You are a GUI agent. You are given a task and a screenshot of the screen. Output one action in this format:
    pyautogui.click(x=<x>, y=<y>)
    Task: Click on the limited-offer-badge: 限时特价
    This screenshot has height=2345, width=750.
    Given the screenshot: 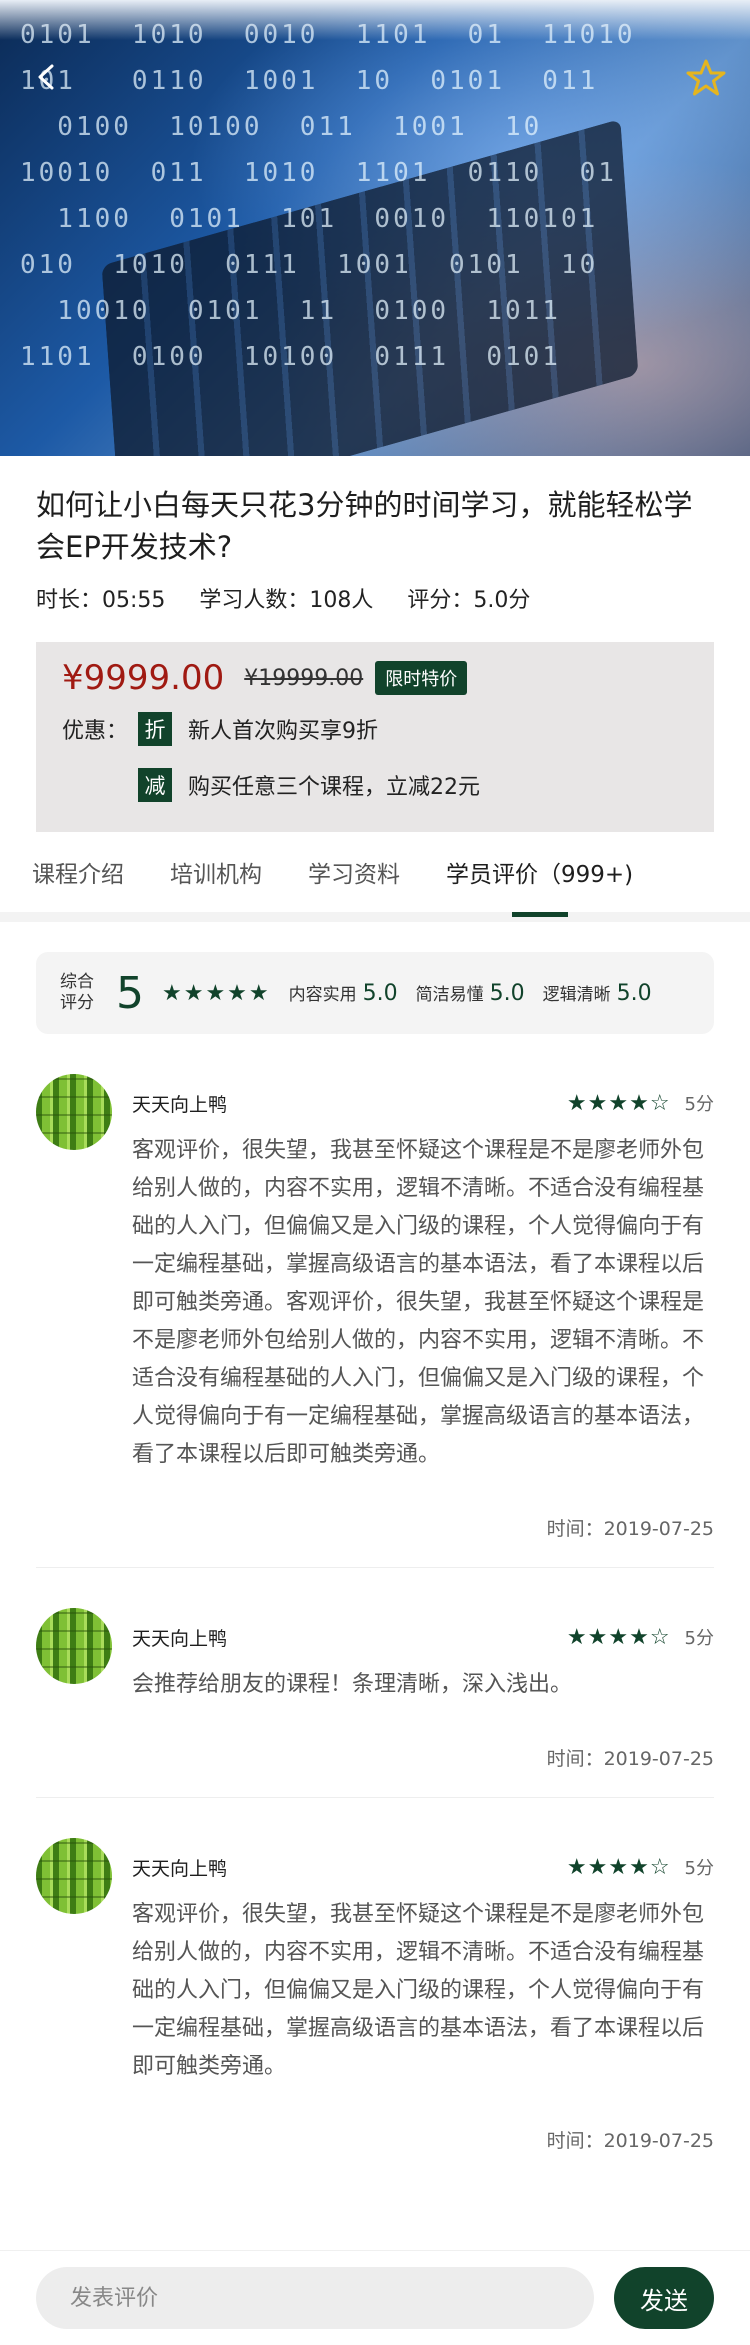 What is the action you would take?
    pyautogui.click(x=421, y=678)
    